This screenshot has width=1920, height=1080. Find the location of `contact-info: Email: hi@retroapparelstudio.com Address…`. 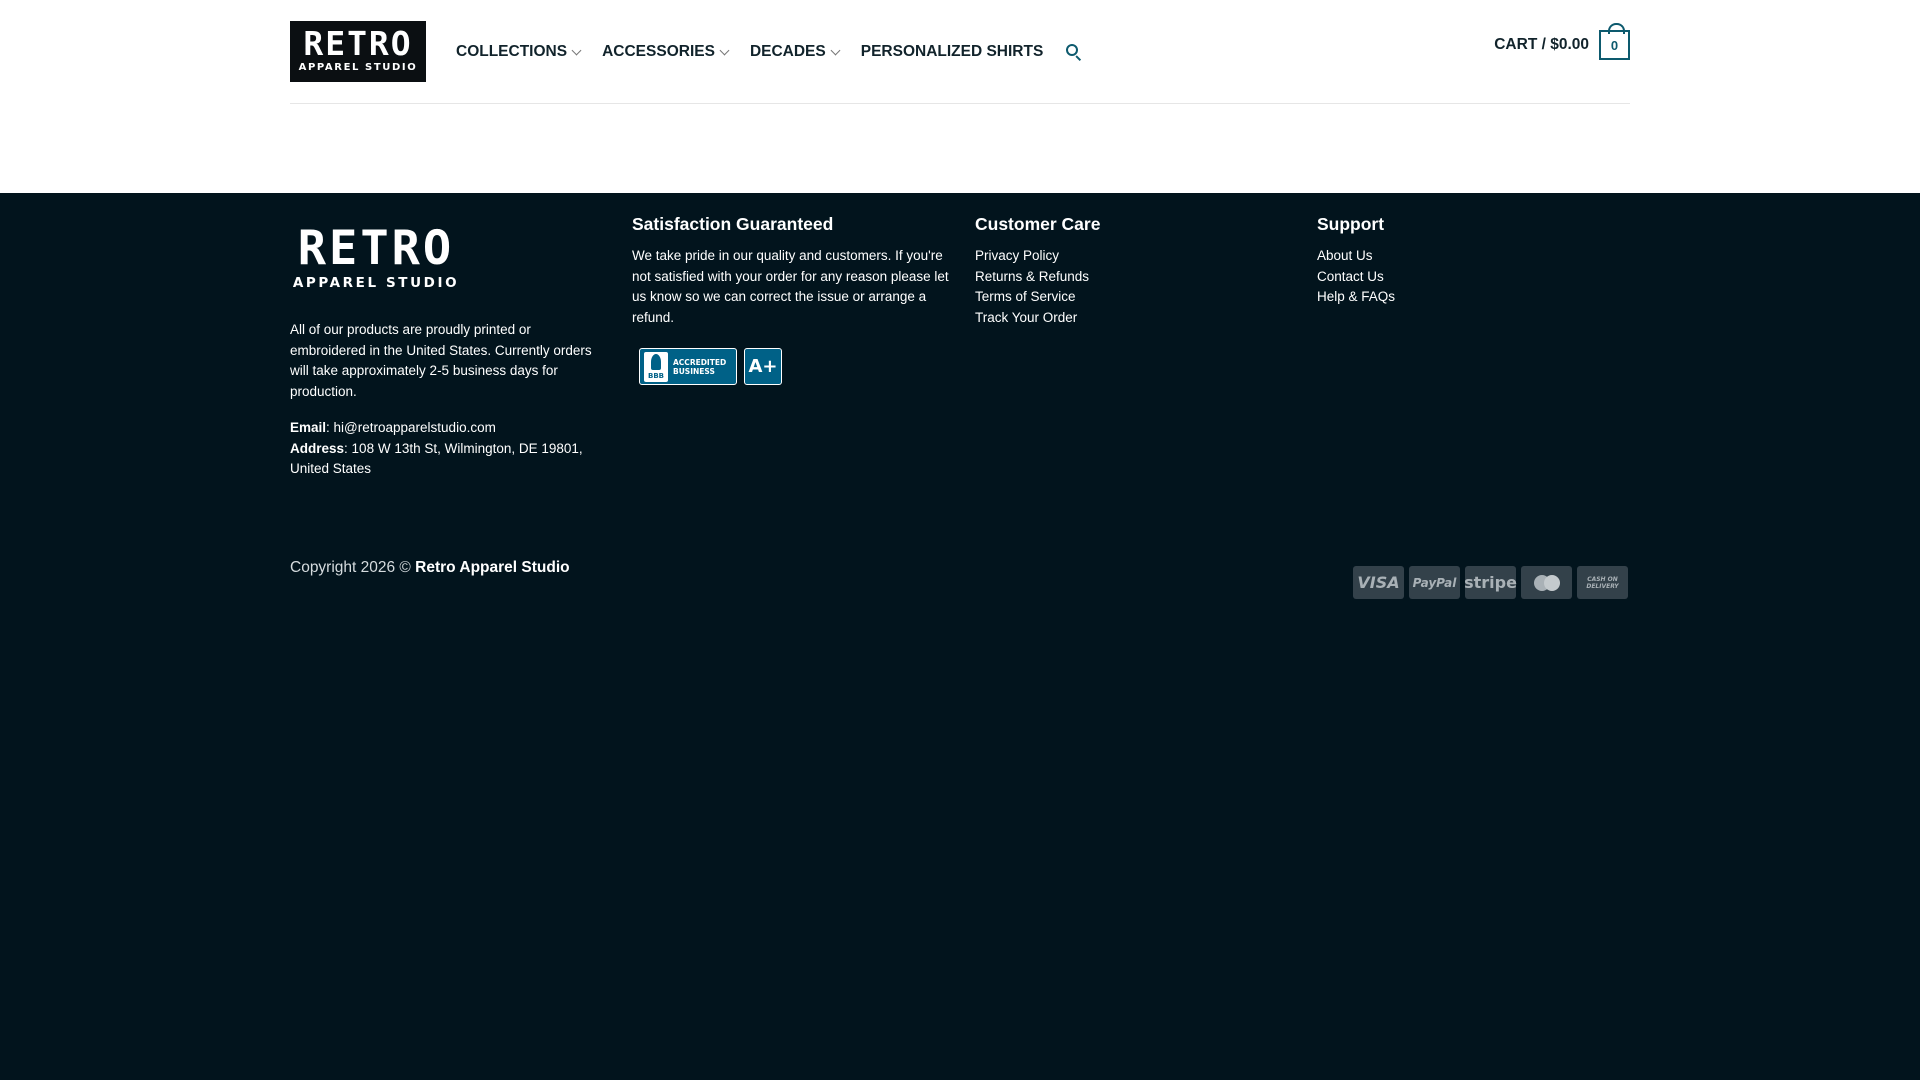

contact-info: Email: hi@retroapparelstudio.com Address… is located at coordinates (445, 449).